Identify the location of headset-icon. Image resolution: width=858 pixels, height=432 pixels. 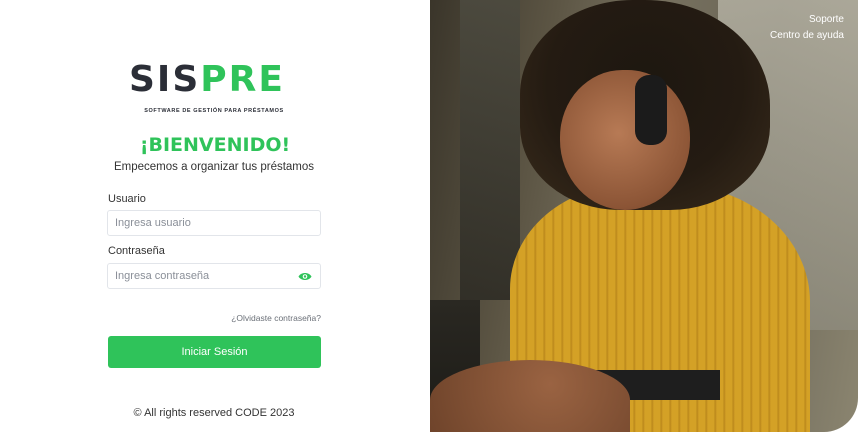
(651, 110).